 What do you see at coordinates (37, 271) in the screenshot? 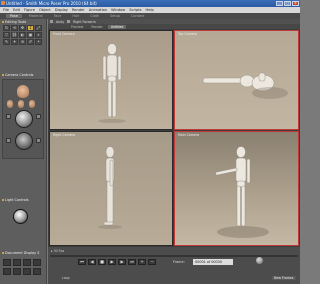
I see `texture-shaded-style-icon` at bounding box center [37, 271].